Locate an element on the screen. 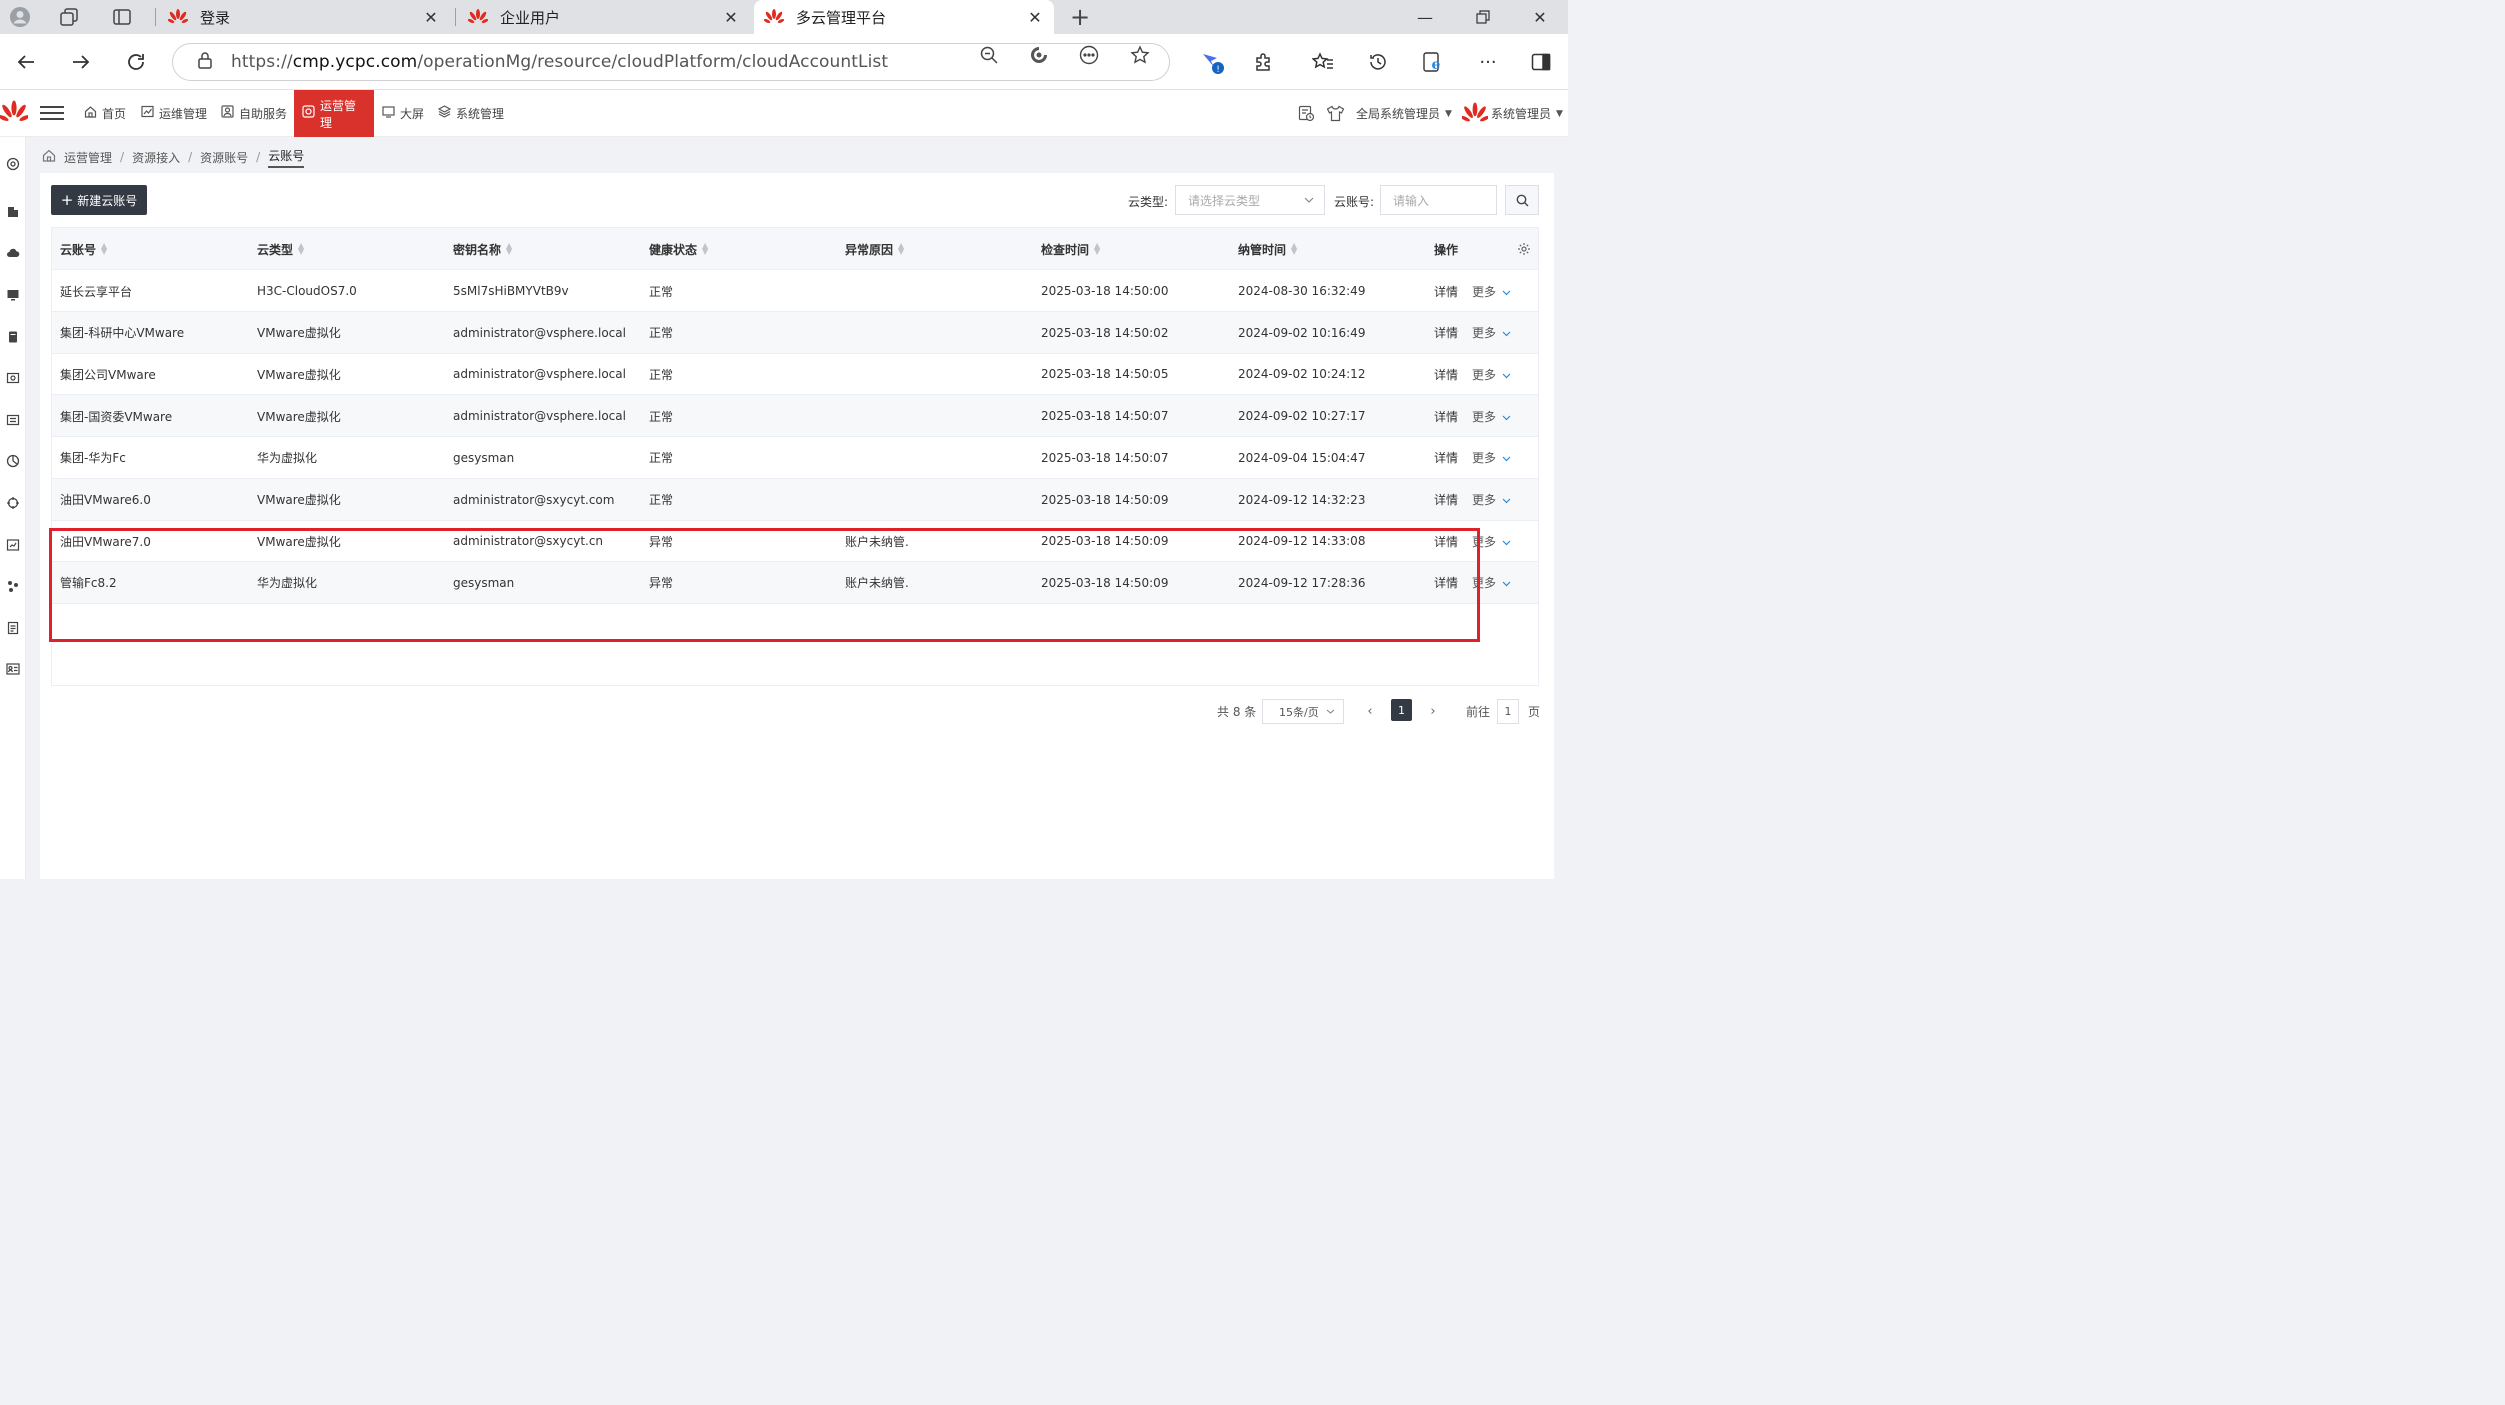 The width and height of the screenshot is (2505, 1405). new-tab-button: + is located at coordinates (1080, 17).